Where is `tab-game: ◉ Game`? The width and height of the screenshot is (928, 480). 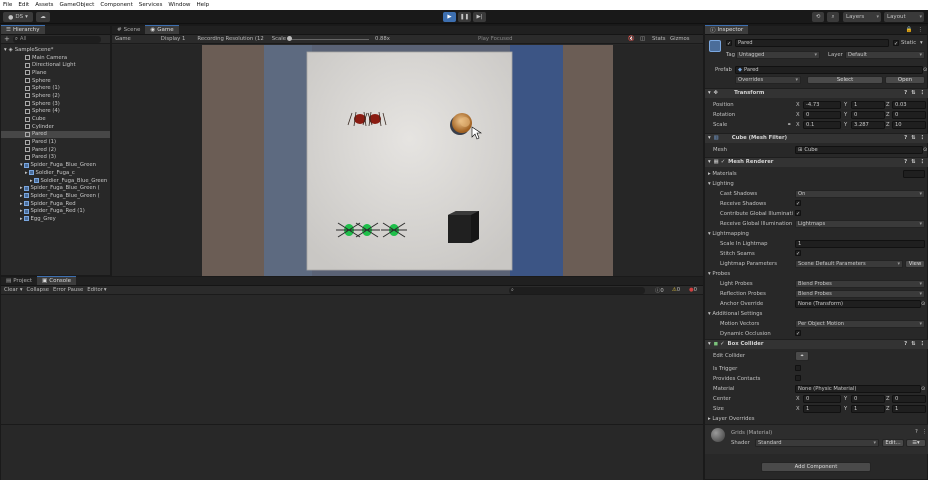
tab-game: ◉ Game is located at coordinates (162, 29).